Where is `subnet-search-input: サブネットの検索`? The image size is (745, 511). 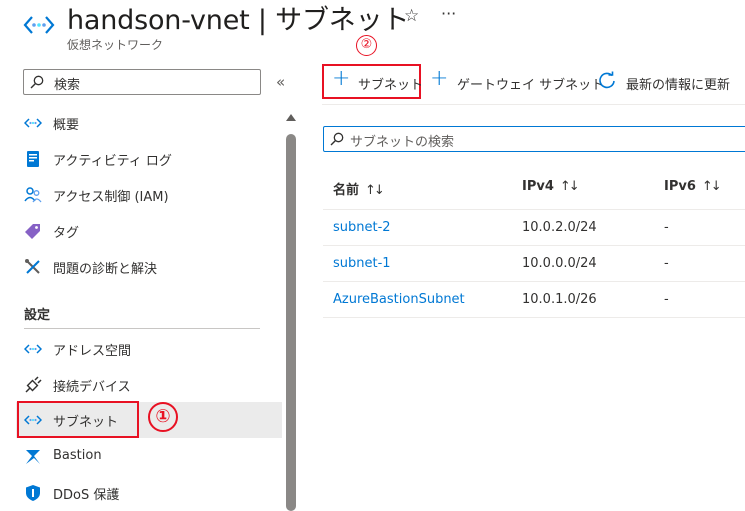
subnet-search-input: サブネットの検索 is located at coordinates (534, 139).